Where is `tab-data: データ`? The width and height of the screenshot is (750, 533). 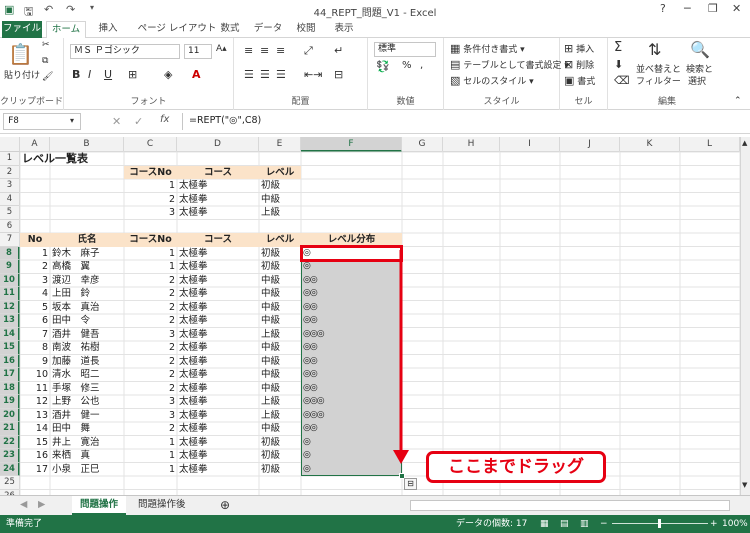 tab-data: データ is located at coordinates (268, 29).